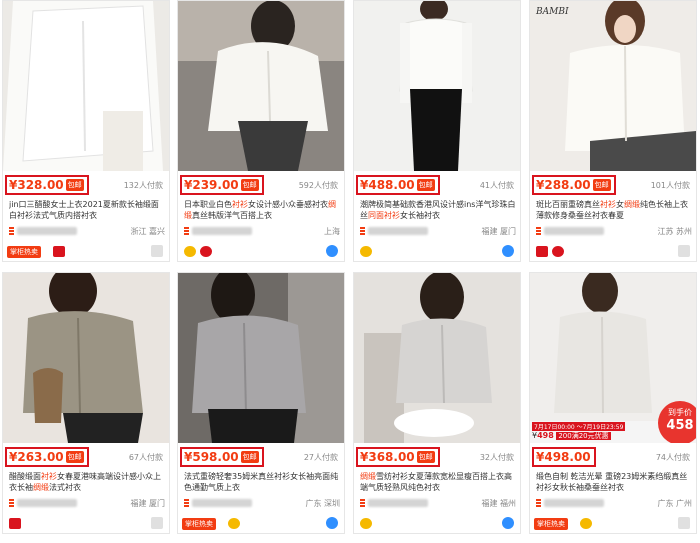 Image resolution: width=700 pixels, height=543 pixels. What do you see at coordinates (87, 482) in the screenshot?
I see `product-title: 醋酸缎面衬衫女春夏港味高端设计感小众上衣长袖绸缎法式衬衣` at bounding box center [87, 482].